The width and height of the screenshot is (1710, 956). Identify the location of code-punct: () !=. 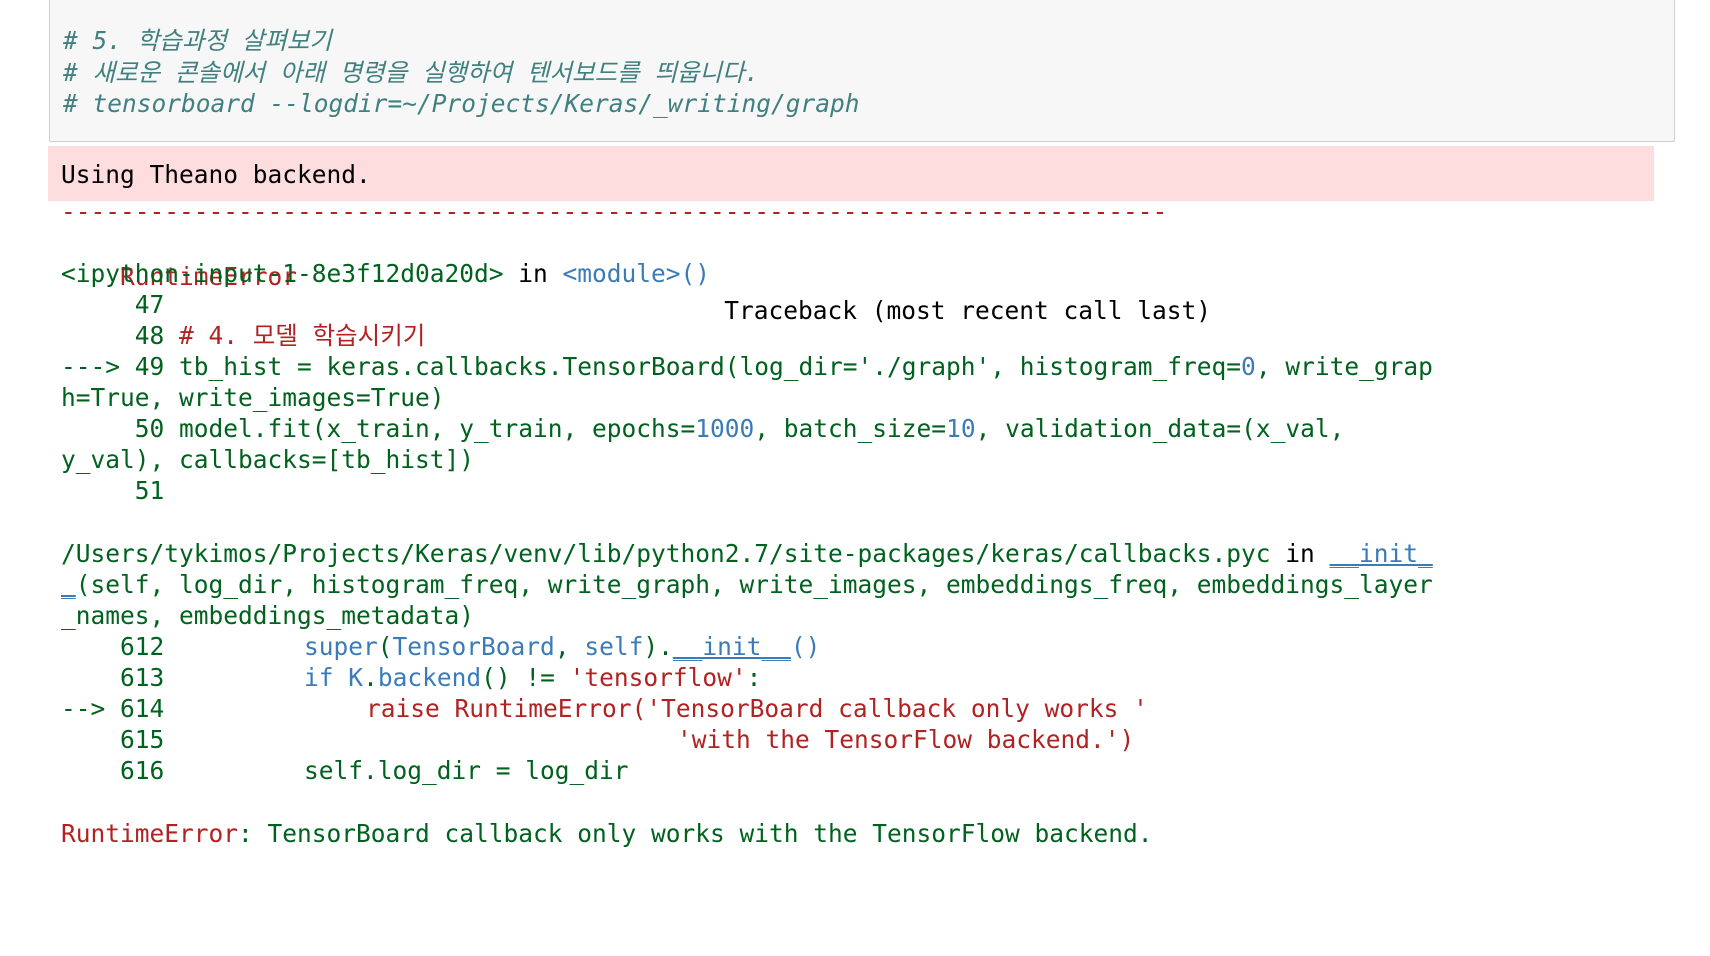
(525, 677).